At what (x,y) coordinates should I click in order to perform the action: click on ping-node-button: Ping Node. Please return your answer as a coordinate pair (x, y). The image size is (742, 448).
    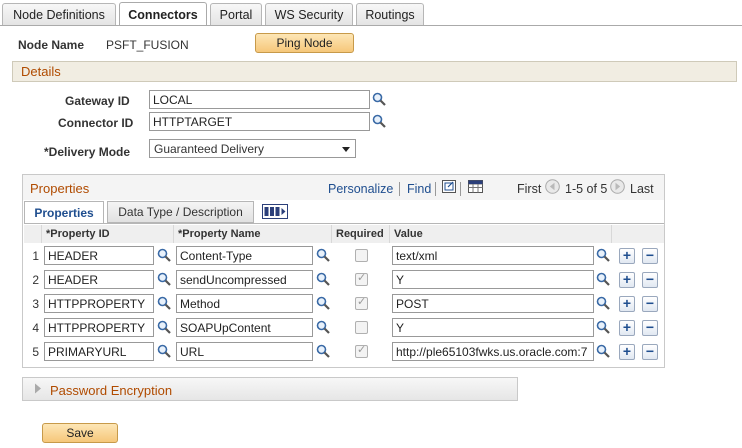
    Looking at the image, I should click on (304, 43).